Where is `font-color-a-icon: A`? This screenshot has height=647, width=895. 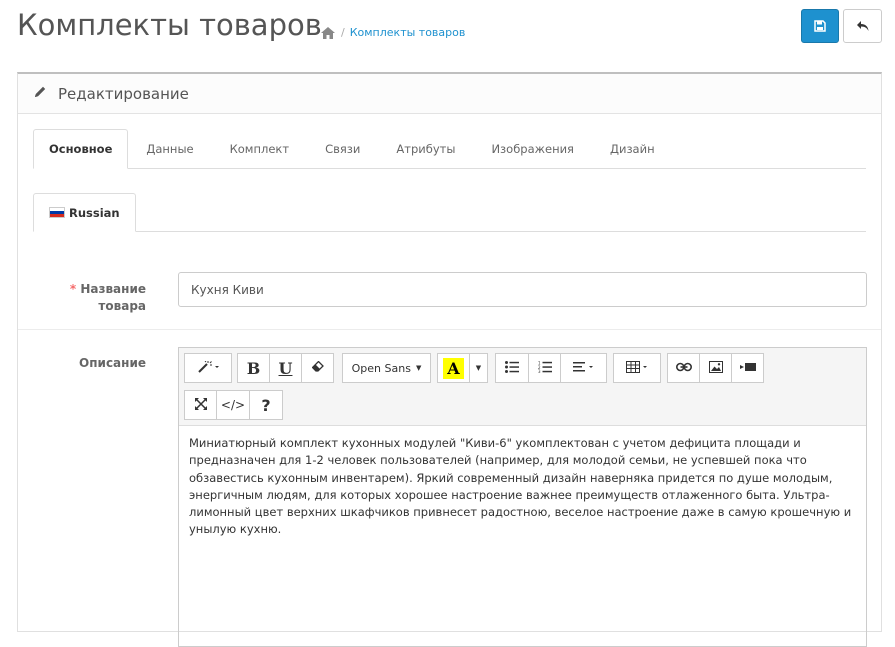
font-color-a-icon: A is located at coordinates (453, 368).